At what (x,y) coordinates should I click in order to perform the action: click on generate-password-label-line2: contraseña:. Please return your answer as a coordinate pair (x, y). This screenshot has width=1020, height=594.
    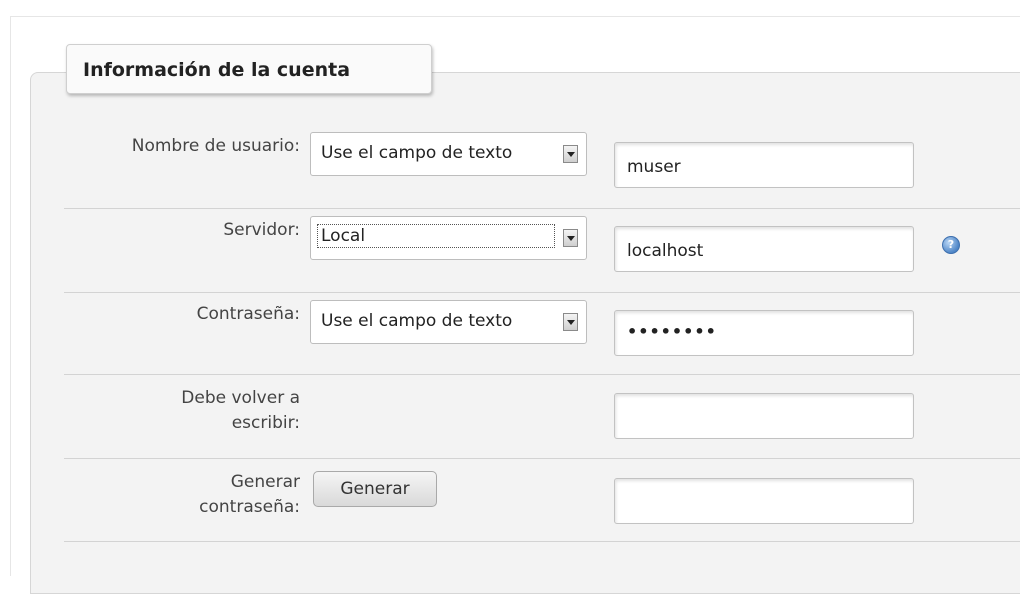
    Looking at the image, I should click on (249, 507).